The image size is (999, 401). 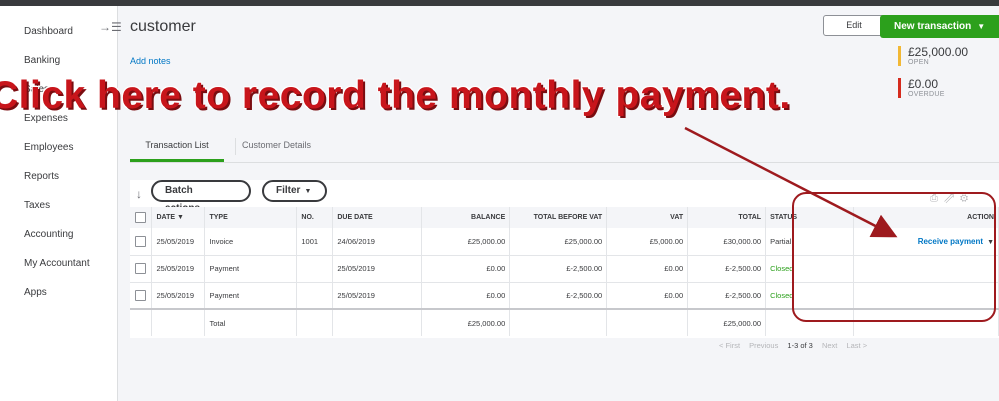 What do you see at coordinates (150, 61) in the screenshot?
I see `add-notes-link: Add notes` at bounding box center [150, 61].